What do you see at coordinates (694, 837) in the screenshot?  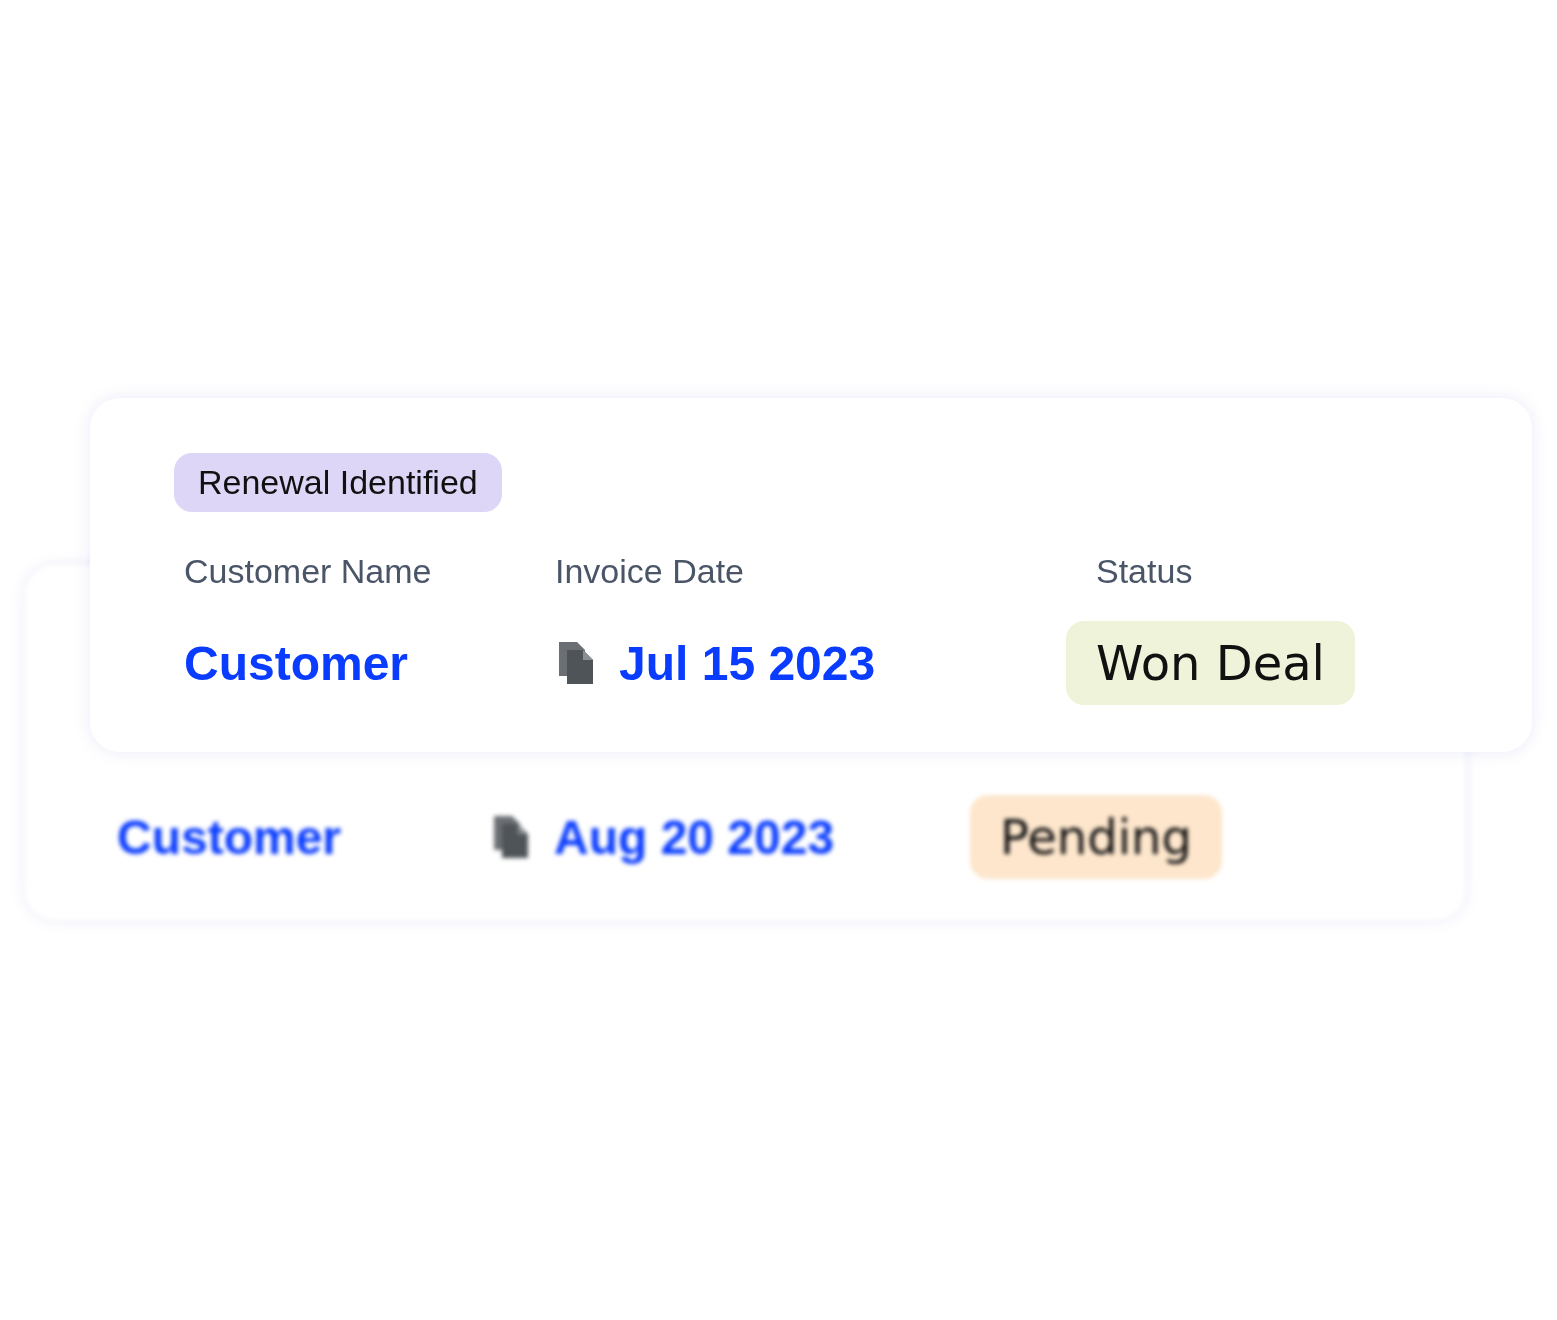 I see `invoice-date: Aug 20 2023` at bounding box center [694, 837].